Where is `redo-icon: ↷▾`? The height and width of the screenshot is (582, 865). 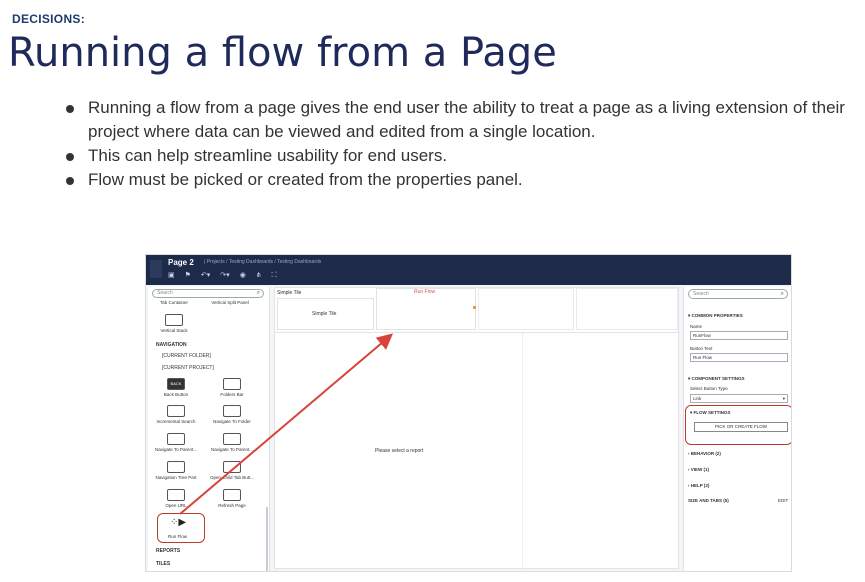
redo-icon: ↷▾ is located at coordinates (224, 276).